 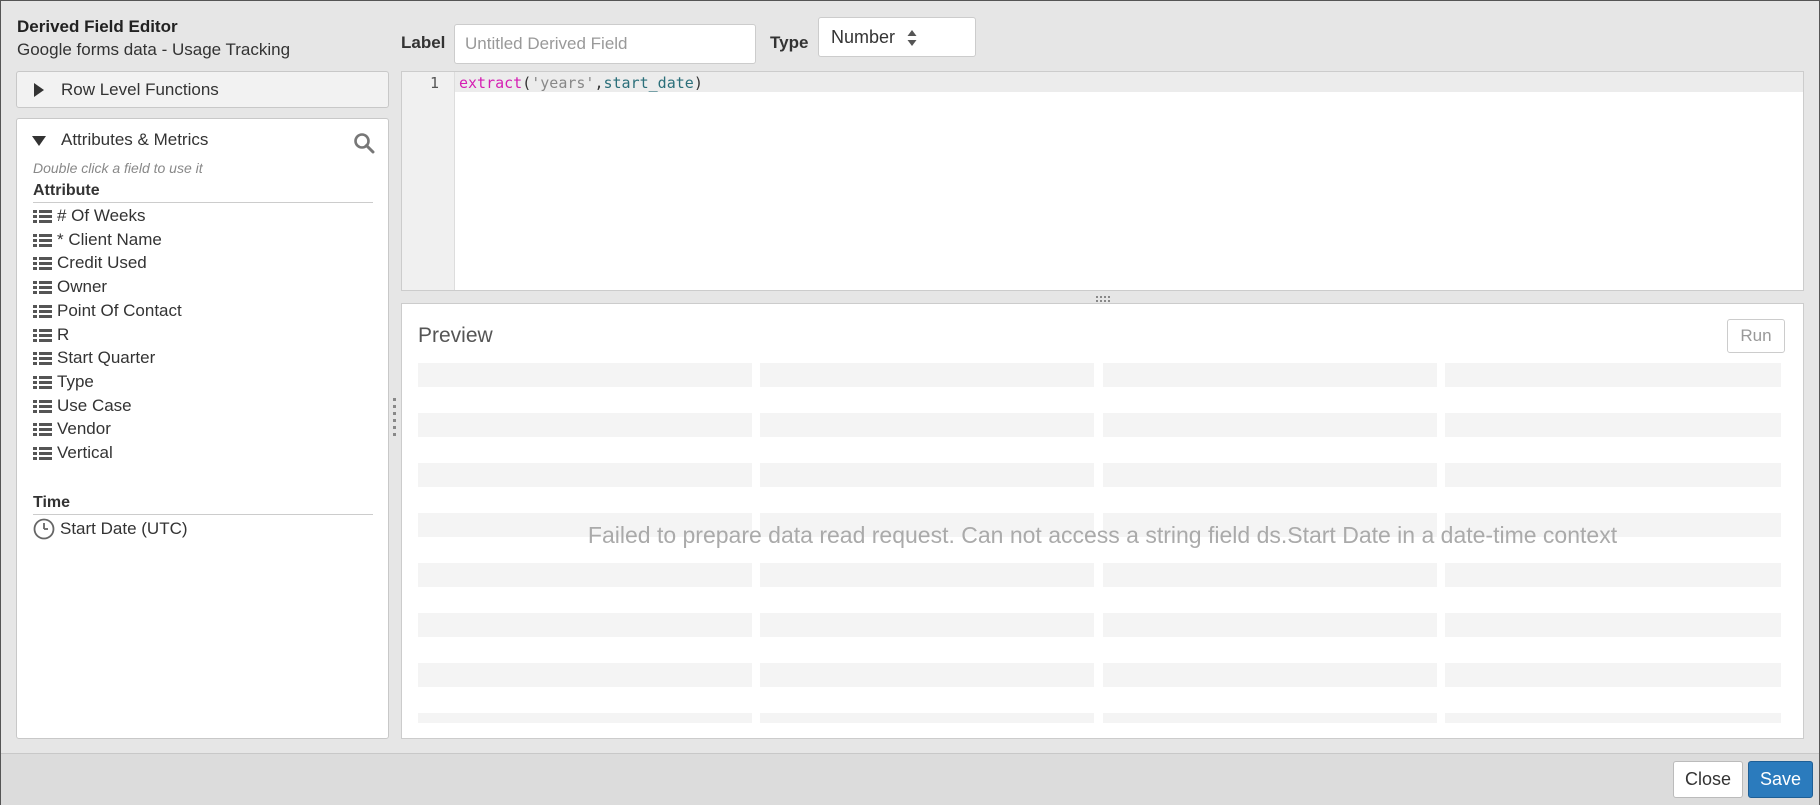 What do you see at coordinates (434, 83) in the screenshot?
I see `line-number: 1` at bounding box center [434, 83].